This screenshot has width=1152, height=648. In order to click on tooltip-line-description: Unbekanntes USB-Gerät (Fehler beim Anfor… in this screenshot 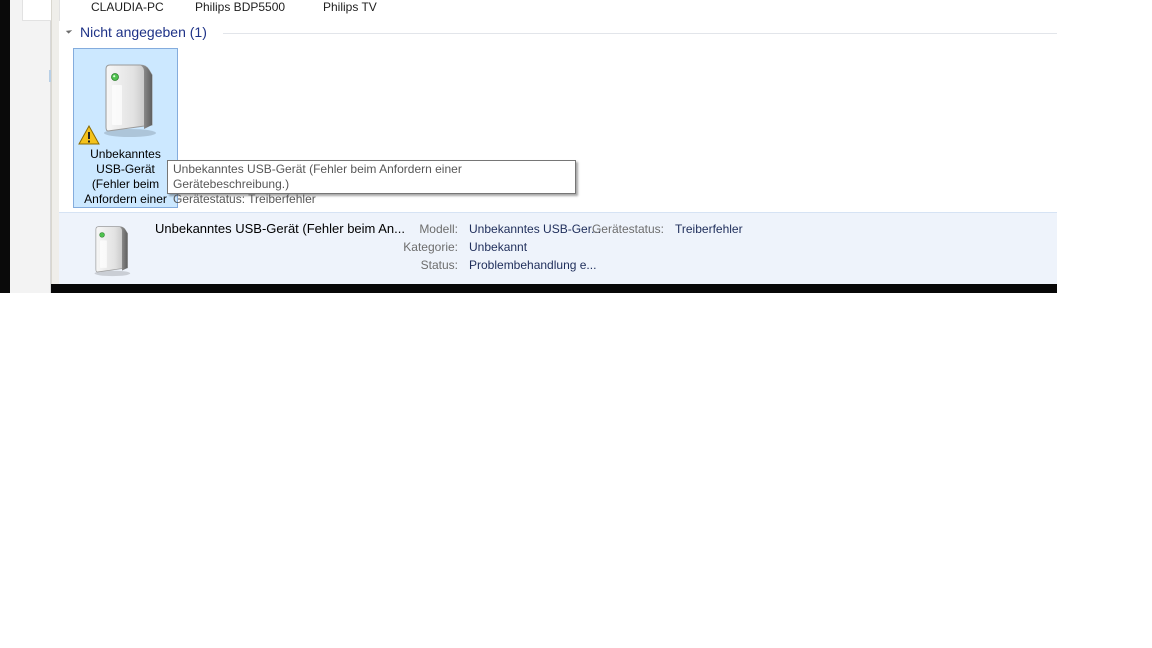, I will do `click(317, 176)`.